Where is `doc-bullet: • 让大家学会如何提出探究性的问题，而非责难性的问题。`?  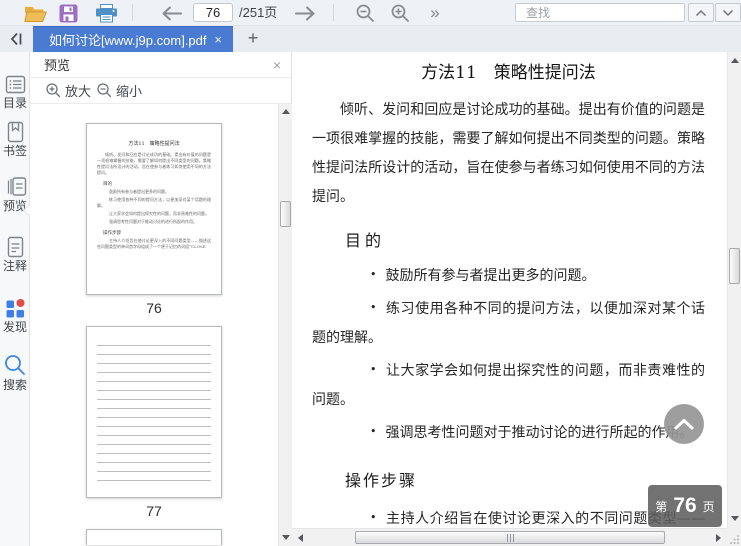 doc-bullet: • 让大家学会如何提出探究性的问题，而非责难性的问题。 is located at coordinates (508, 386).